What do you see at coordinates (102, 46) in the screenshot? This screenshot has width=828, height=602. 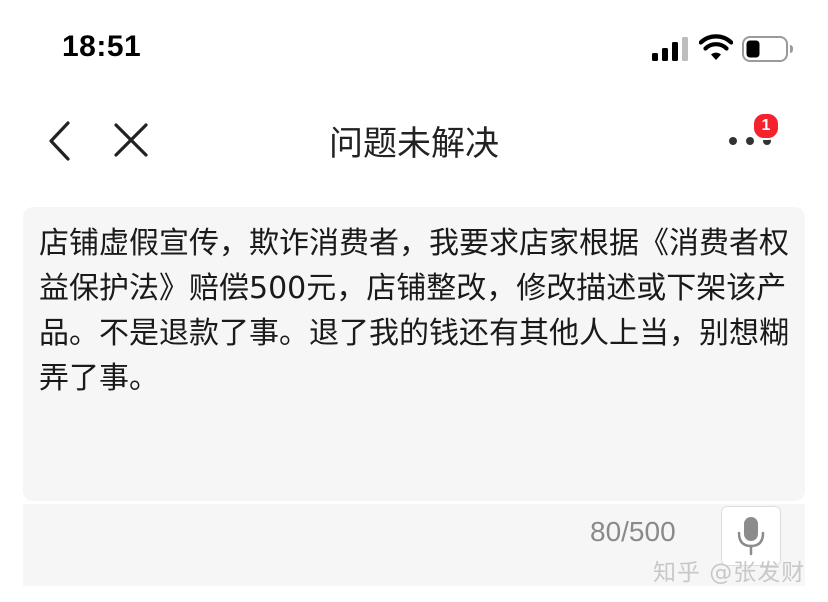 I see `status-time: 18:51` at bounding box center [102, 46].